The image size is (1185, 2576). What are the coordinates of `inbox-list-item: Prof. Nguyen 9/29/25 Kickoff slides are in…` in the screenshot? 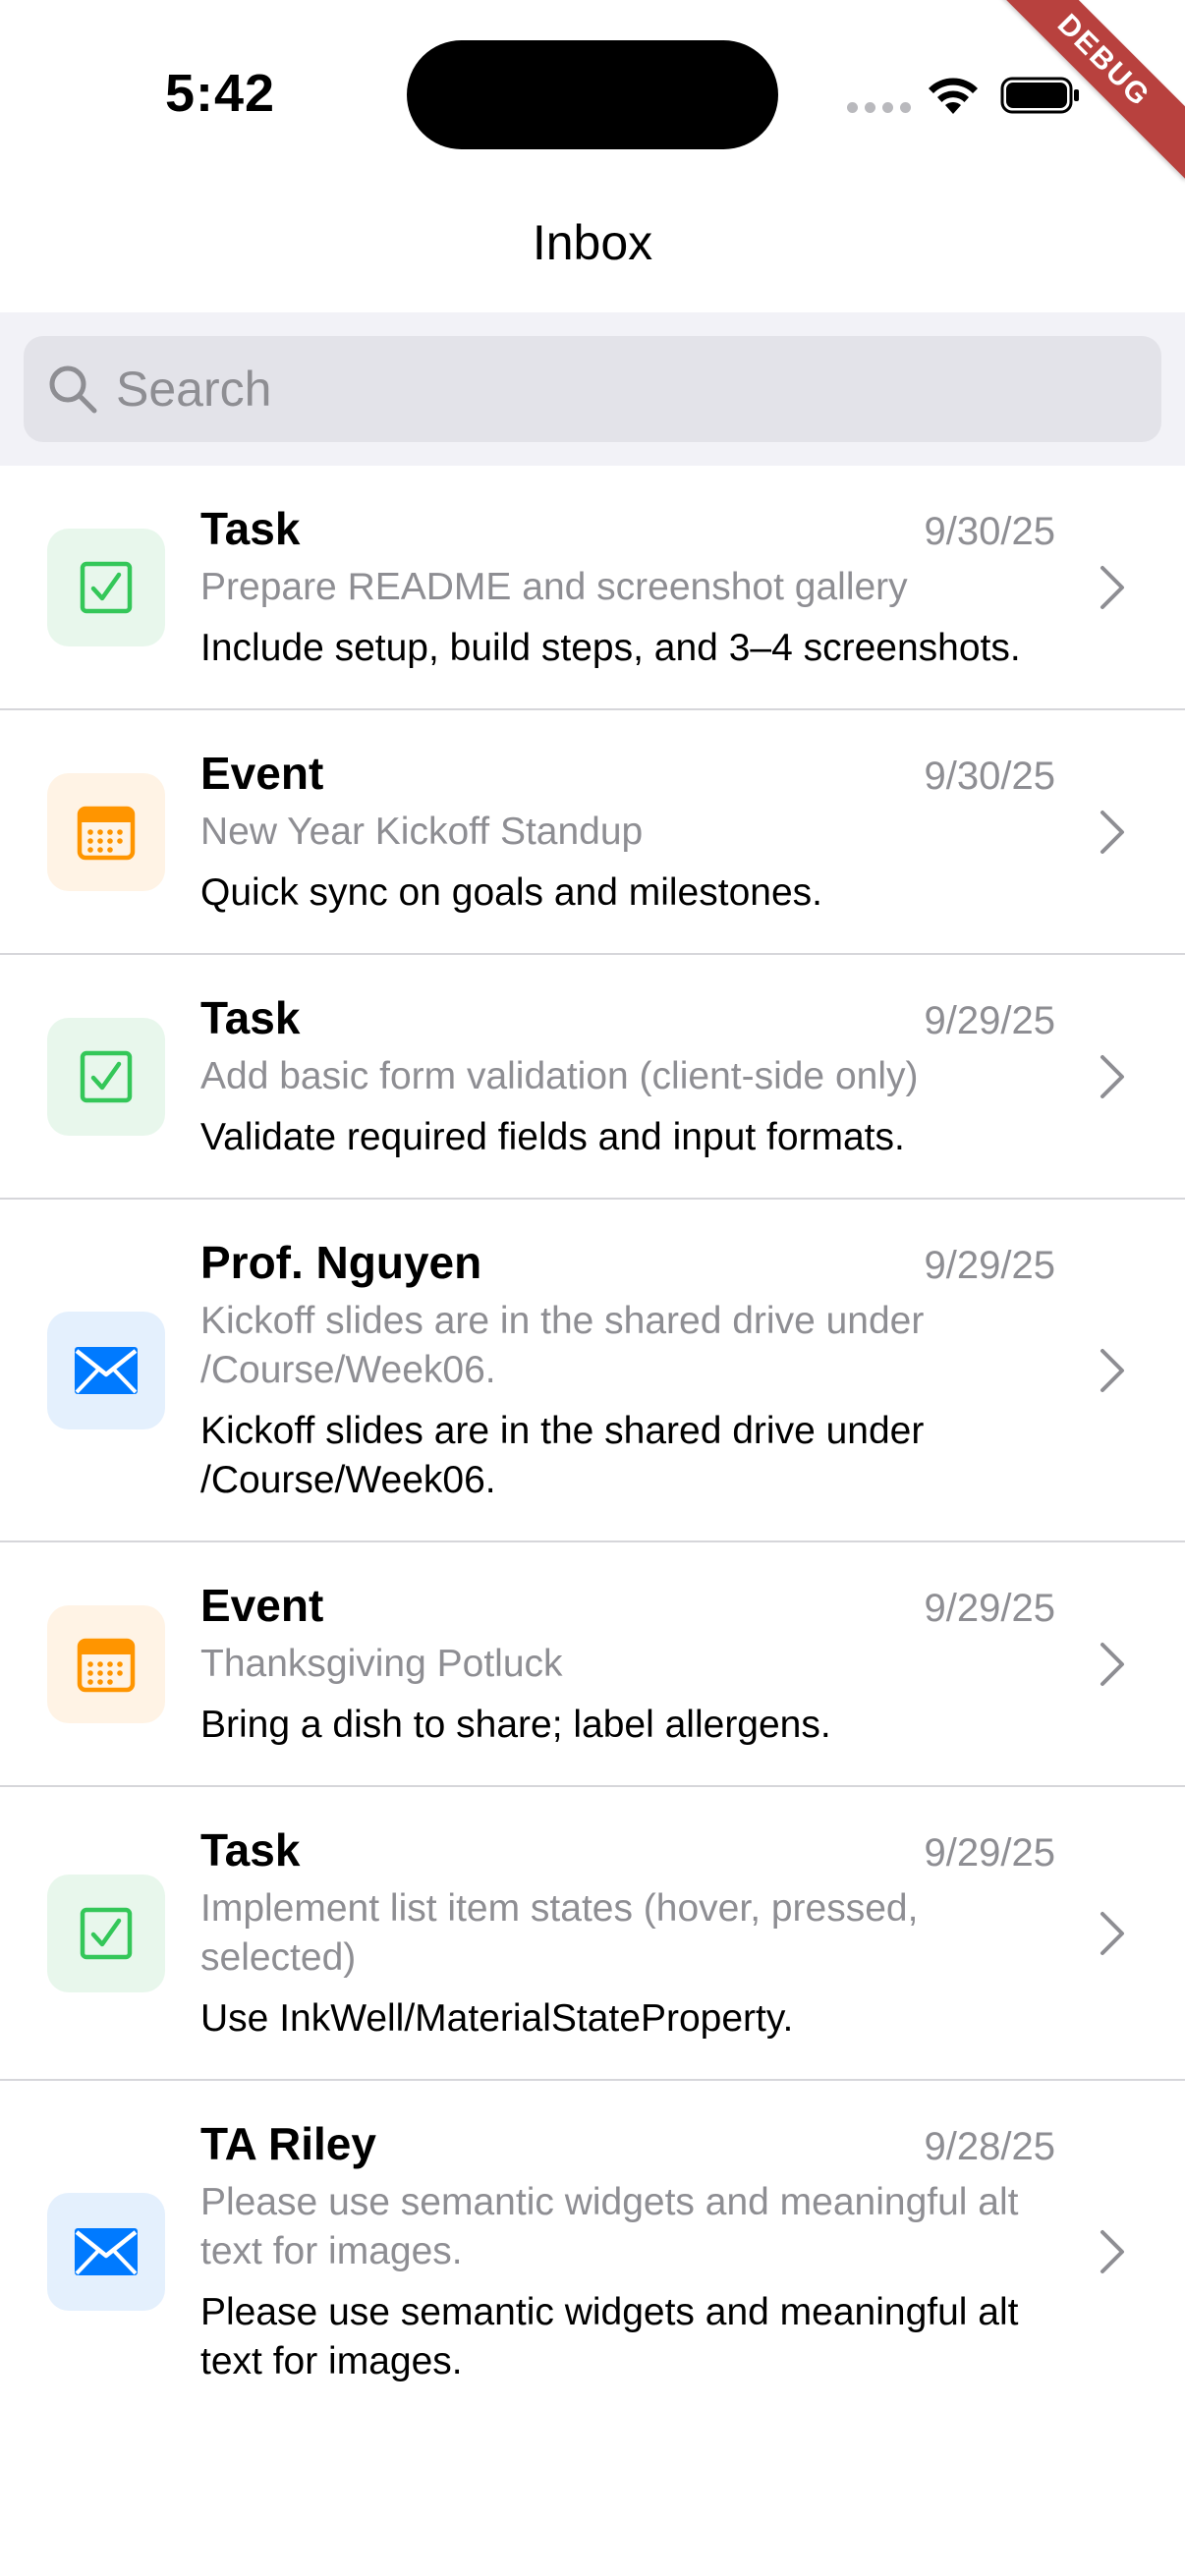 It's located at (592, 1371).